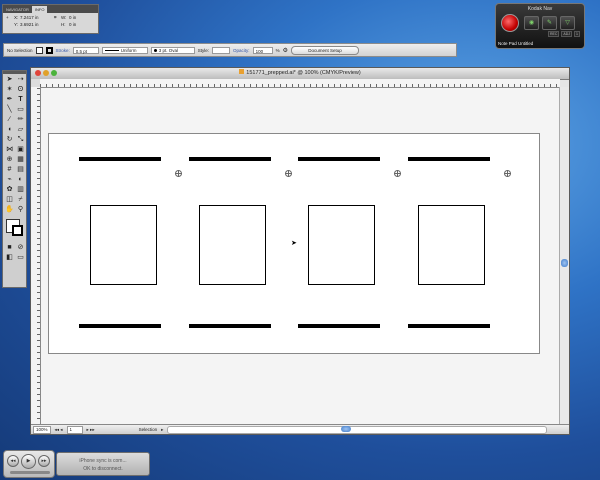  Describe the element at coordinates (20, 90) in the screenshot. I see `lasso-tool-icon: ʘ` at that location.